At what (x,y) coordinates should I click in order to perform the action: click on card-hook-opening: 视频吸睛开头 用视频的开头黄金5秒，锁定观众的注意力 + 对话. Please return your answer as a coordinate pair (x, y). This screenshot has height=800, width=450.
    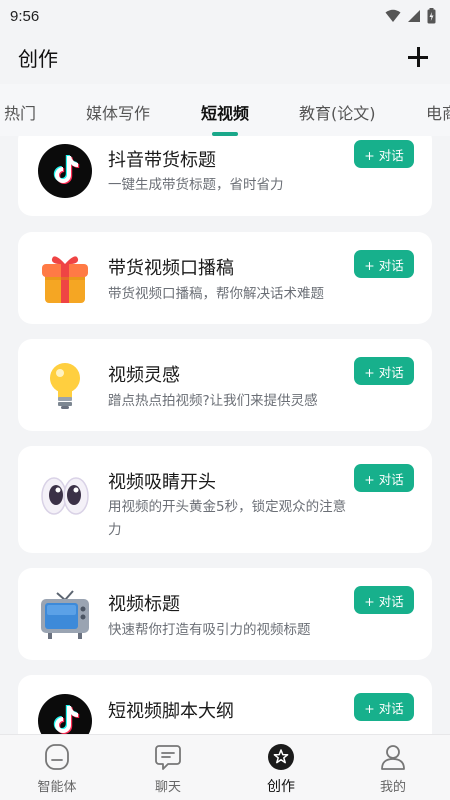
    Looking at the image, I should click on (225, 499).